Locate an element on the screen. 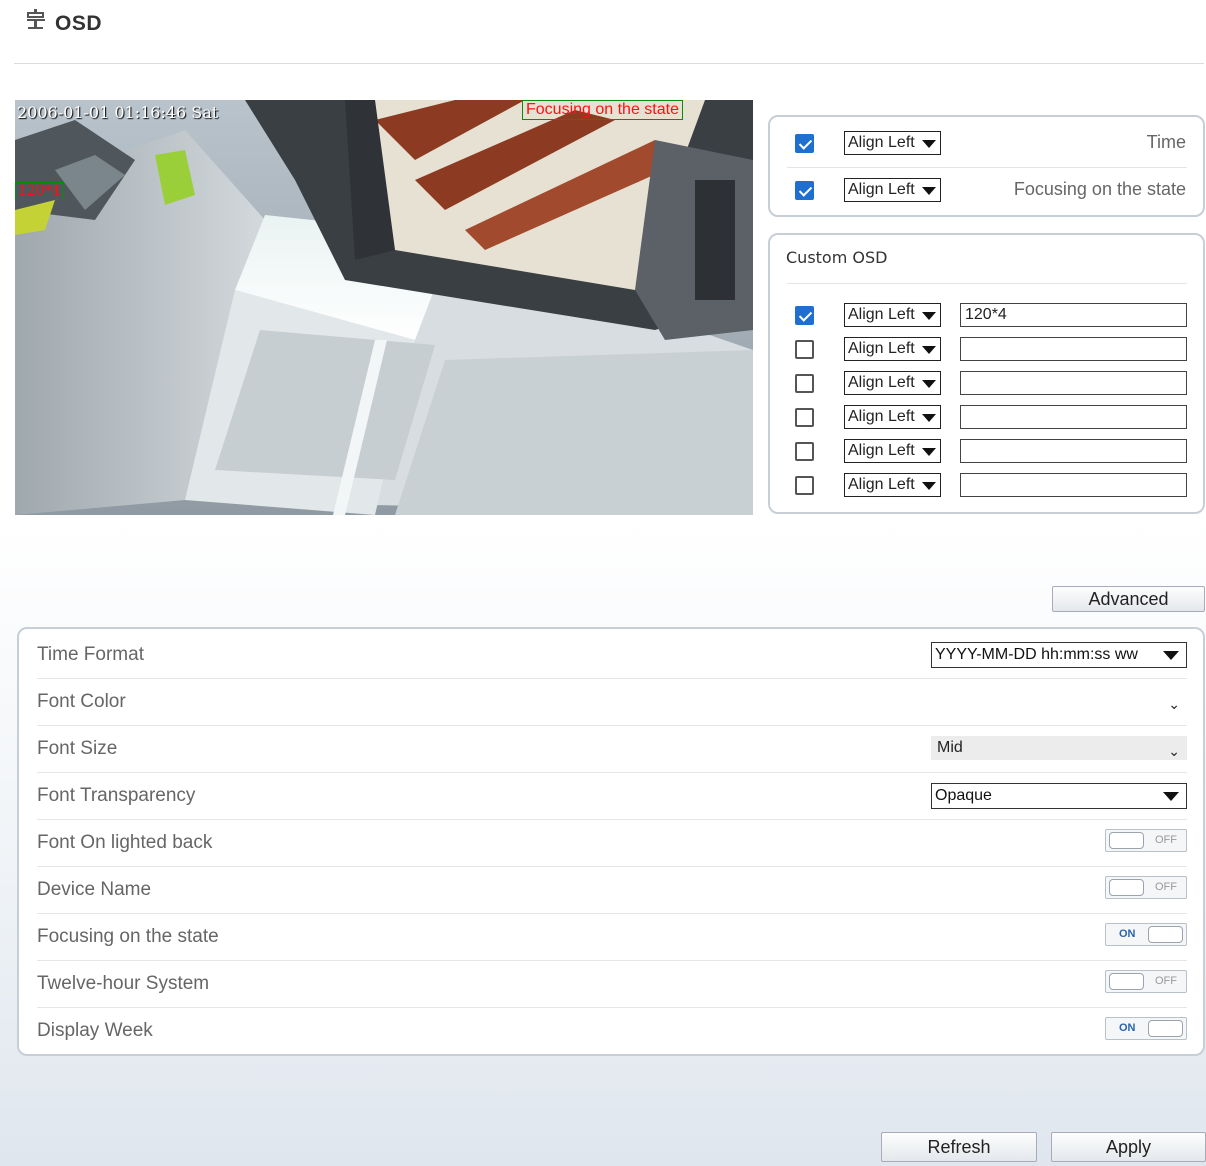 The image size is (1206, 1166). focus-state-align-value: Align Left is located at coordinates (881, 189).